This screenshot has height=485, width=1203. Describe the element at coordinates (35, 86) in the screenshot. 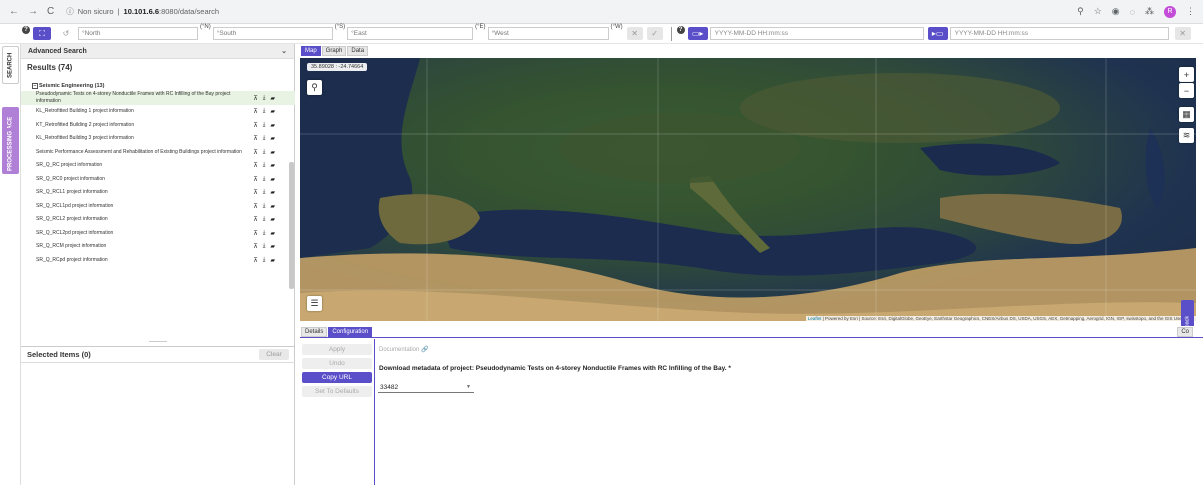

I see `collapse-icon: −` at that location.